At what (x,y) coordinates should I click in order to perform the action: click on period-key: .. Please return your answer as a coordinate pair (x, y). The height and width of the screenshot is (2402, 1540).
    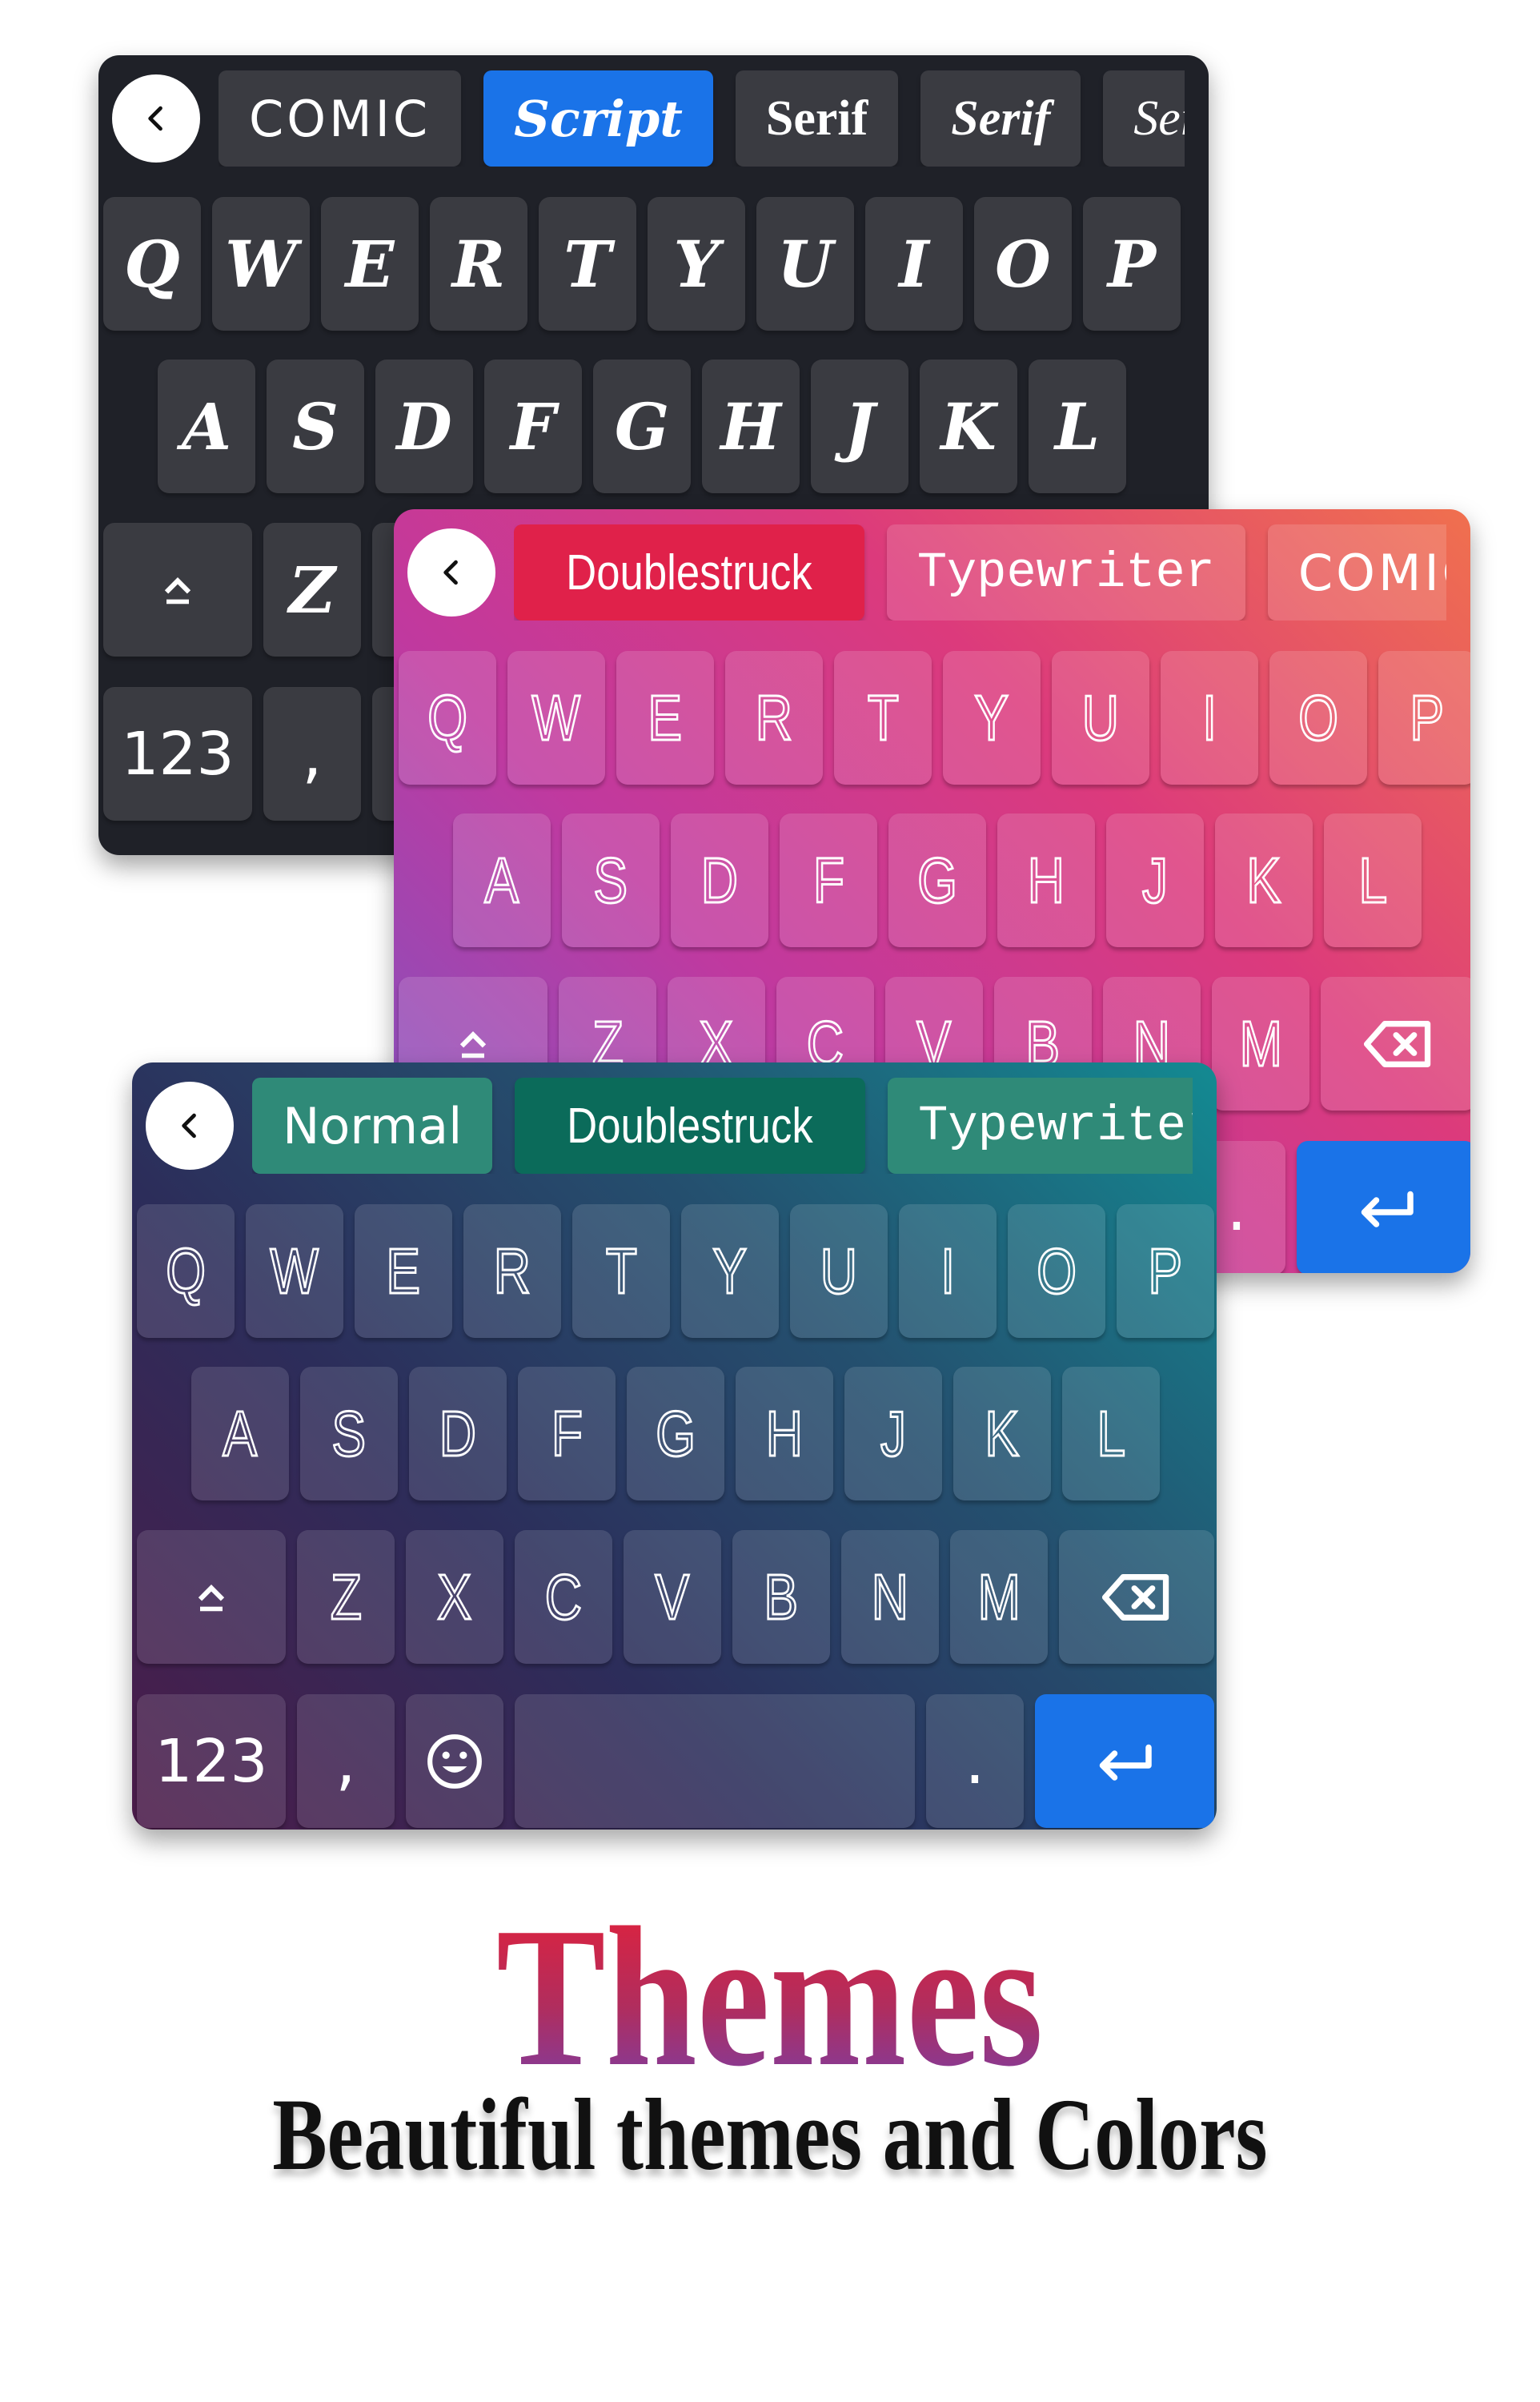
    Looking at the image, I should click on (975, 1761).